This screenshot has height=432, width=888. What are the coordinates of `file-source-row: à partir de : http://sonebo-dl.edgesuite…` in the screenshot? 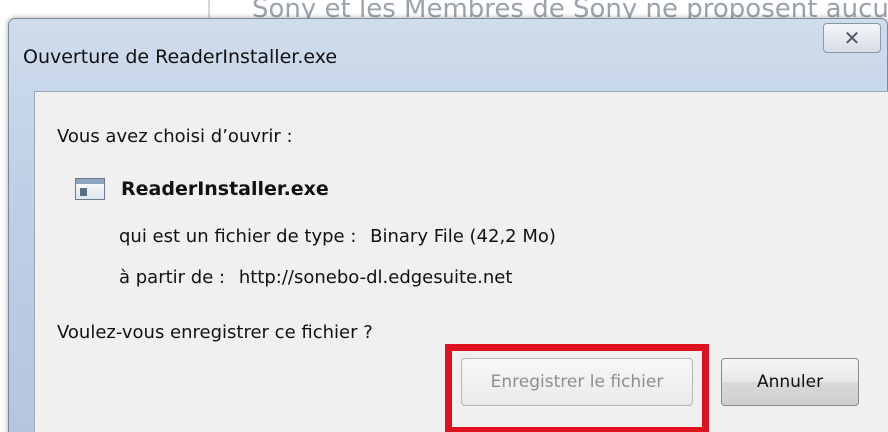 It's located at (315, 277).